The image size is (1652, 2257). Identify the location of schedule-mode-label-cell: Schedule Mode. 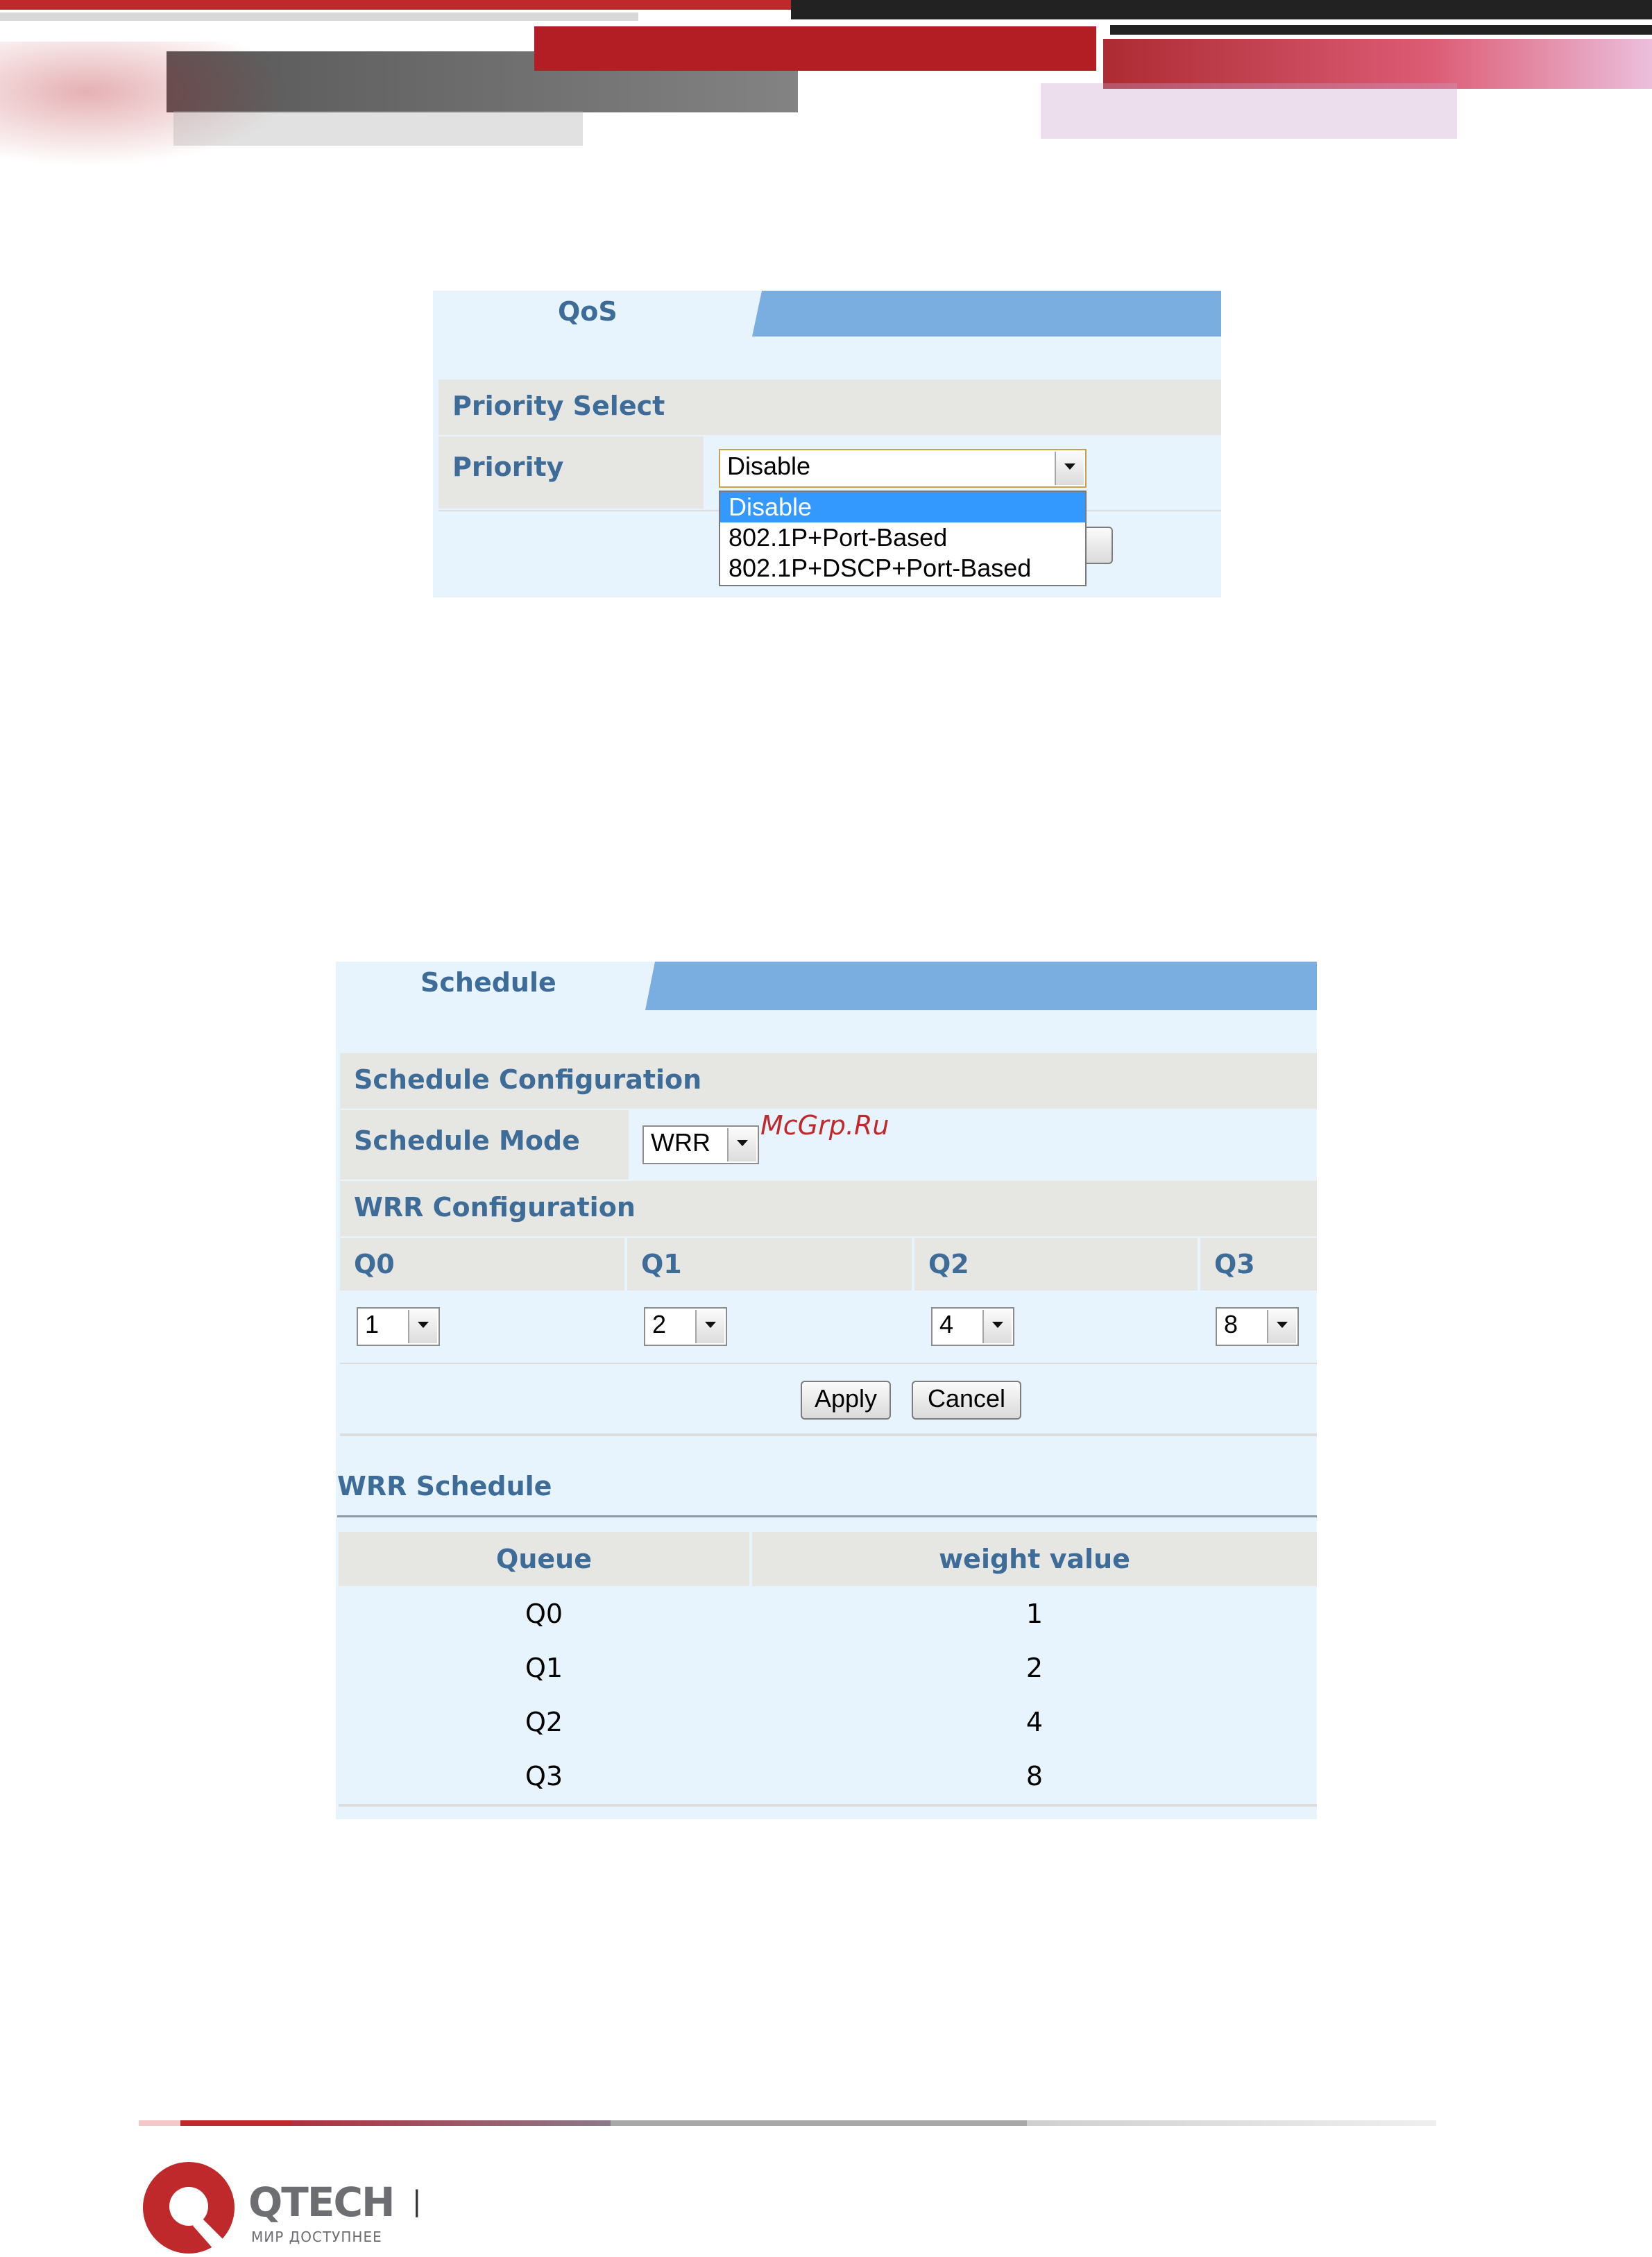
(484, 1144).